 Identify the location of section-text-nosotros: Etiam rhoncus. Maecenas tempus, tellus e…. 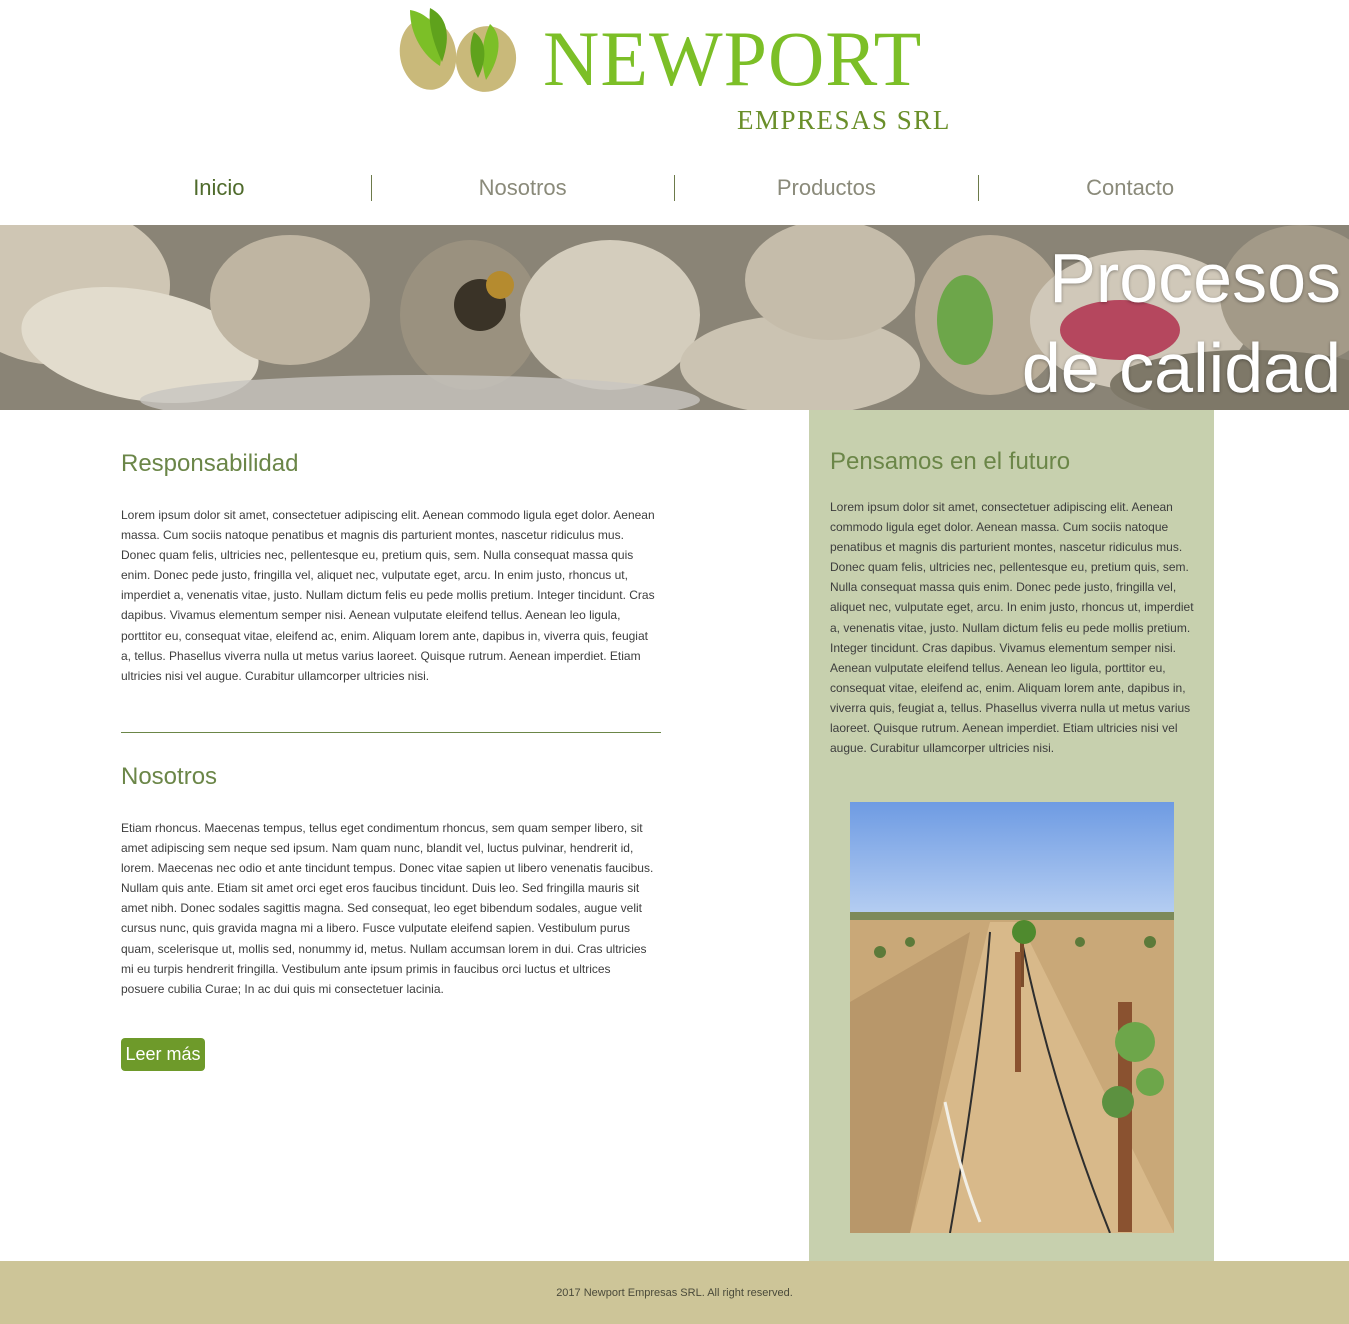
(387, 908).